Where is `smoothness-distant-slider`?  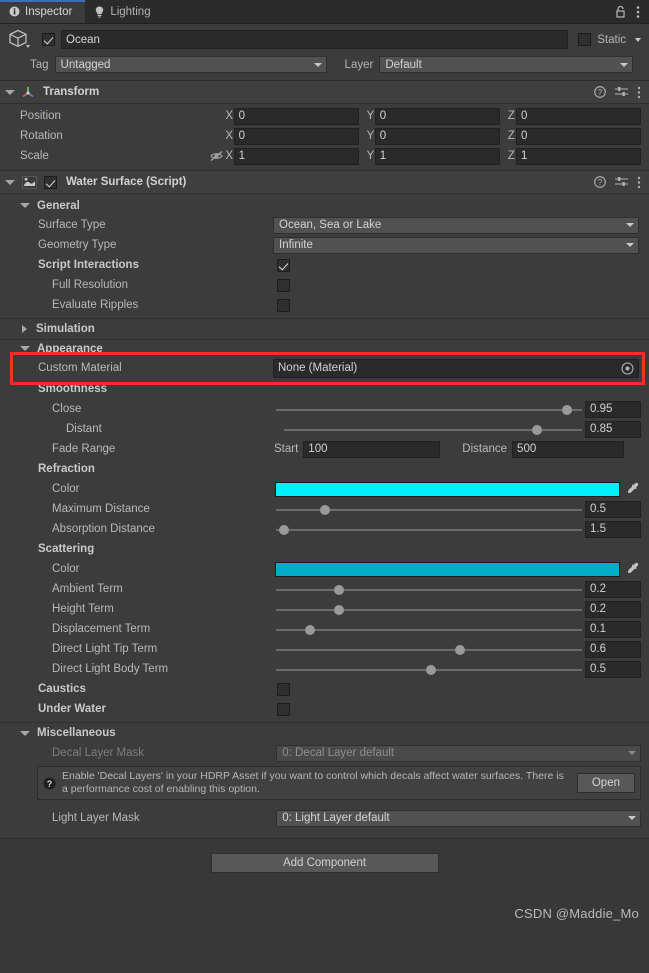 smoothness-distant-slider is located at coordinates (433, 429).